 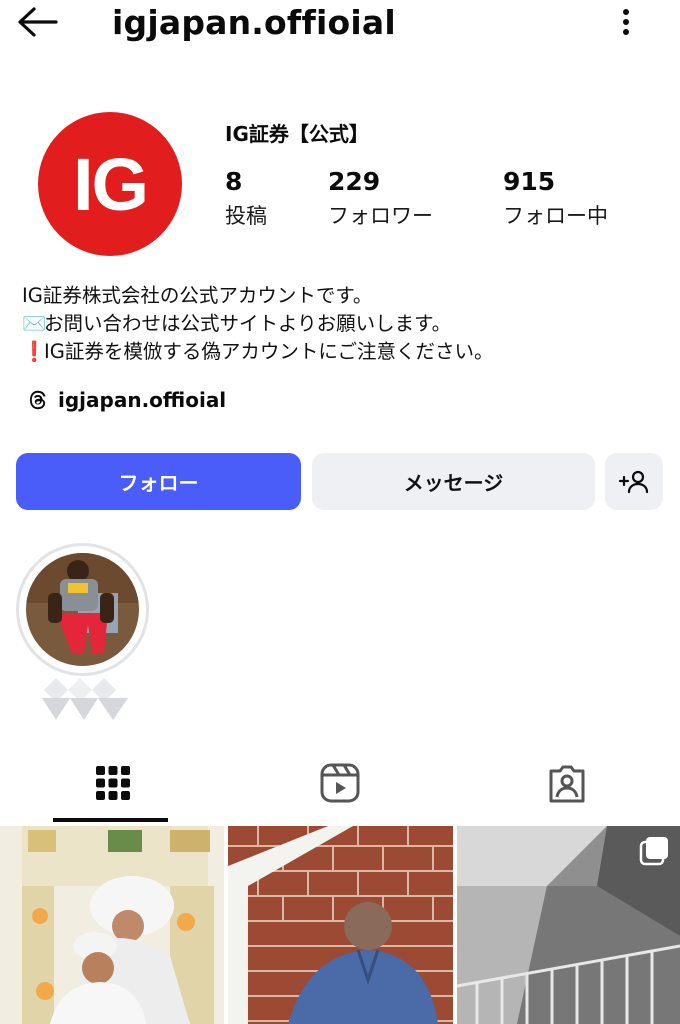 I want to click on tab-reels, so click(x=340, y=783).